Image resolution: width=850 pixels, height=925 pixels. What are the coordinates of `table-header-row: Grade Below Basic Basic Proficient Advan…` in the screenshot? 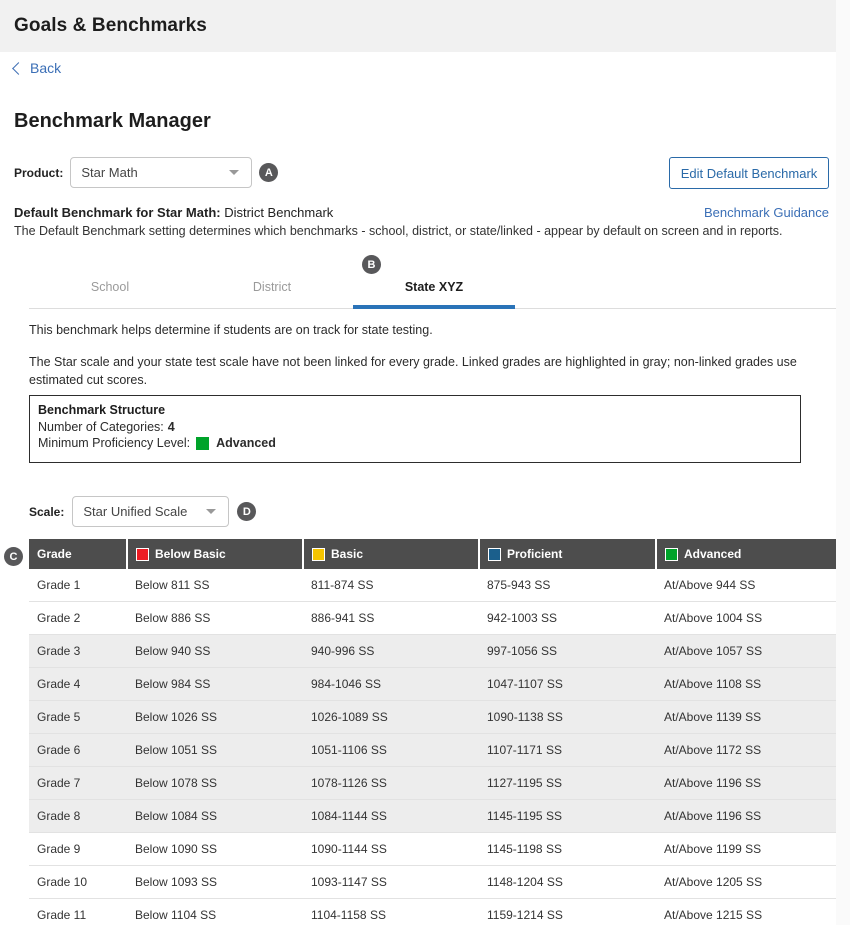 It's located at (432, 554).